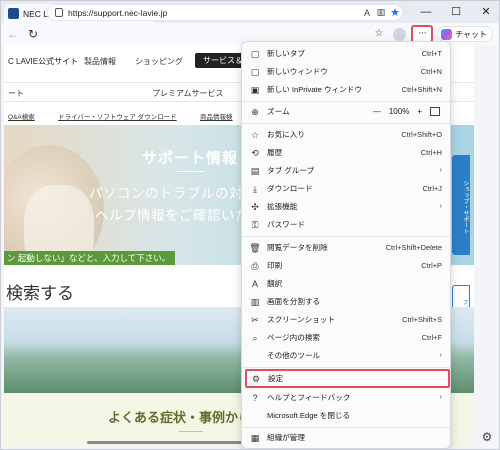 This screenshot has width=500, height=450. I want to click on search-hint: ン 起動しない」などと、入力して下さい。, so click(90, 258).